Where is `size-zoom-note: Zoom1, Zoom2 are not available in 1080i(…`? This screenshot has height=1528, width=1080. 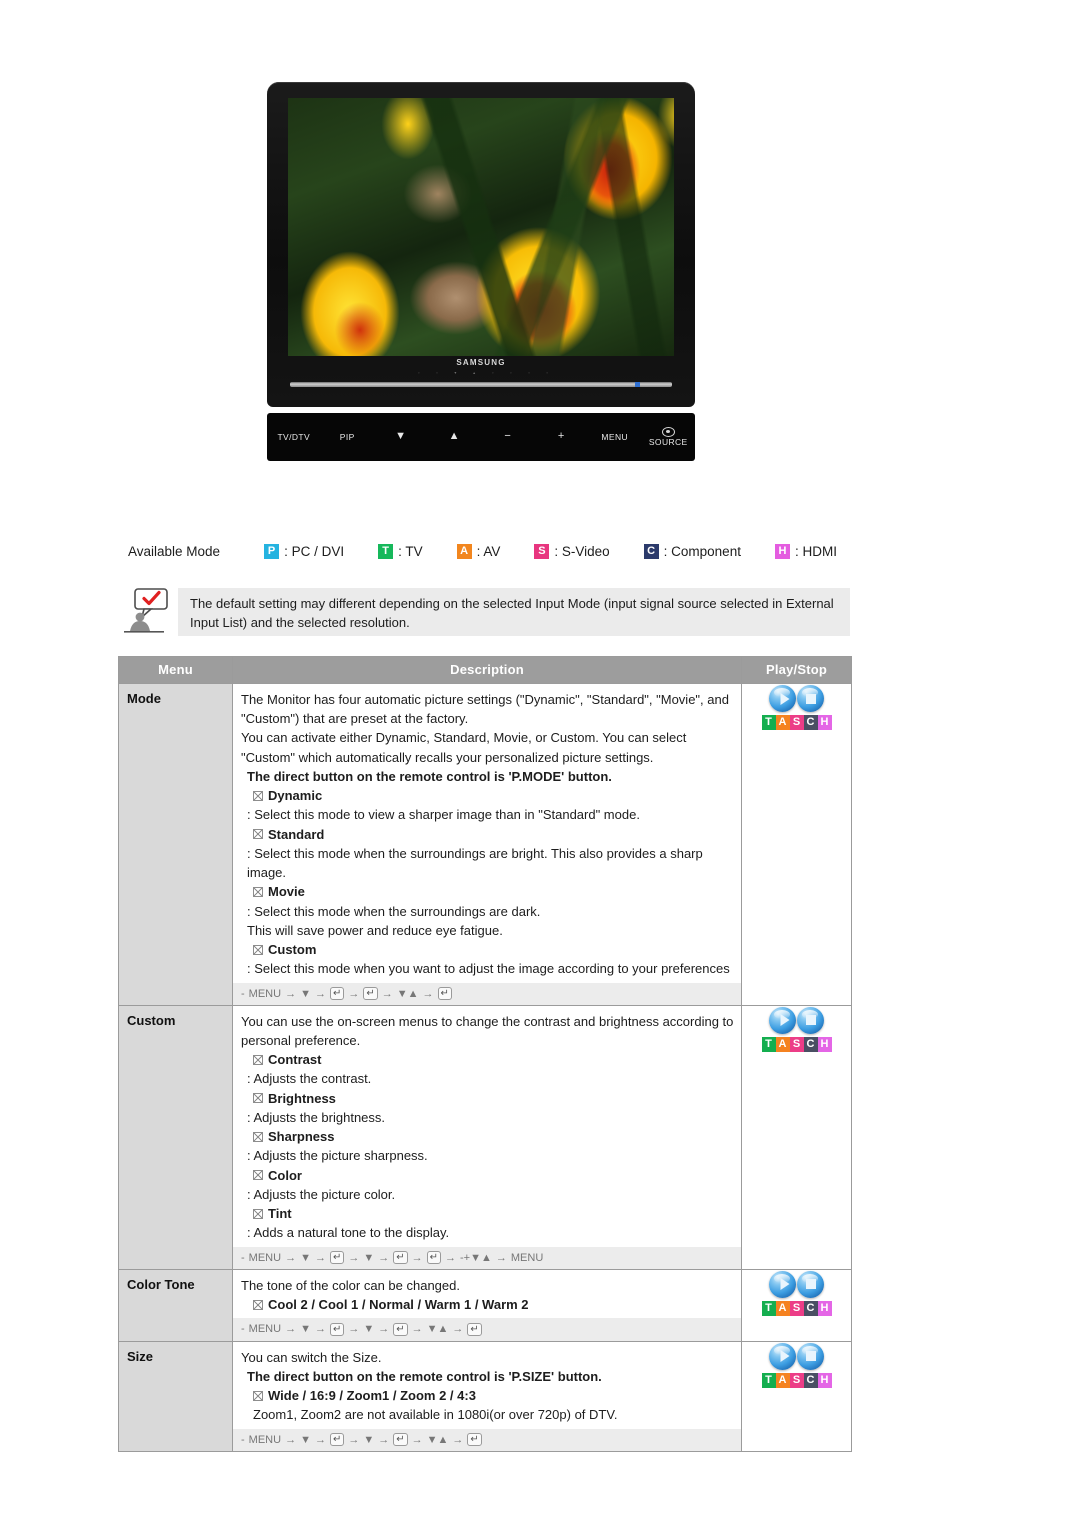
size-zoom-note: Zoom1, Zoom2 are not available in 1080i(… is located at coordinates (435, 1415).